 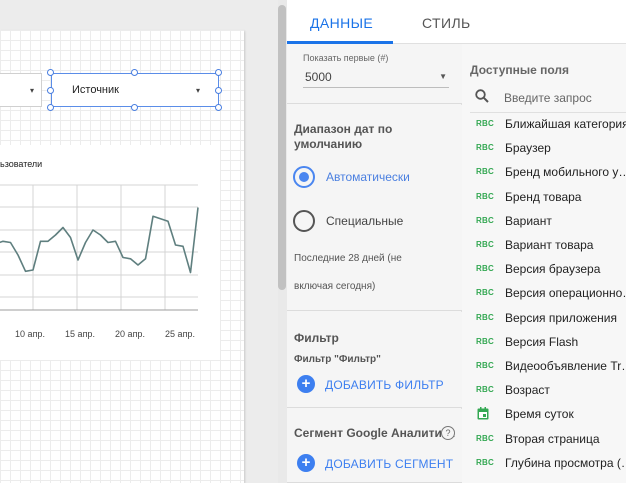 What do you see at coordinates (335, 286) in the screenshot?
I see `date-range-note-line2: включая сегодня)` at bounding box center [335, 286].